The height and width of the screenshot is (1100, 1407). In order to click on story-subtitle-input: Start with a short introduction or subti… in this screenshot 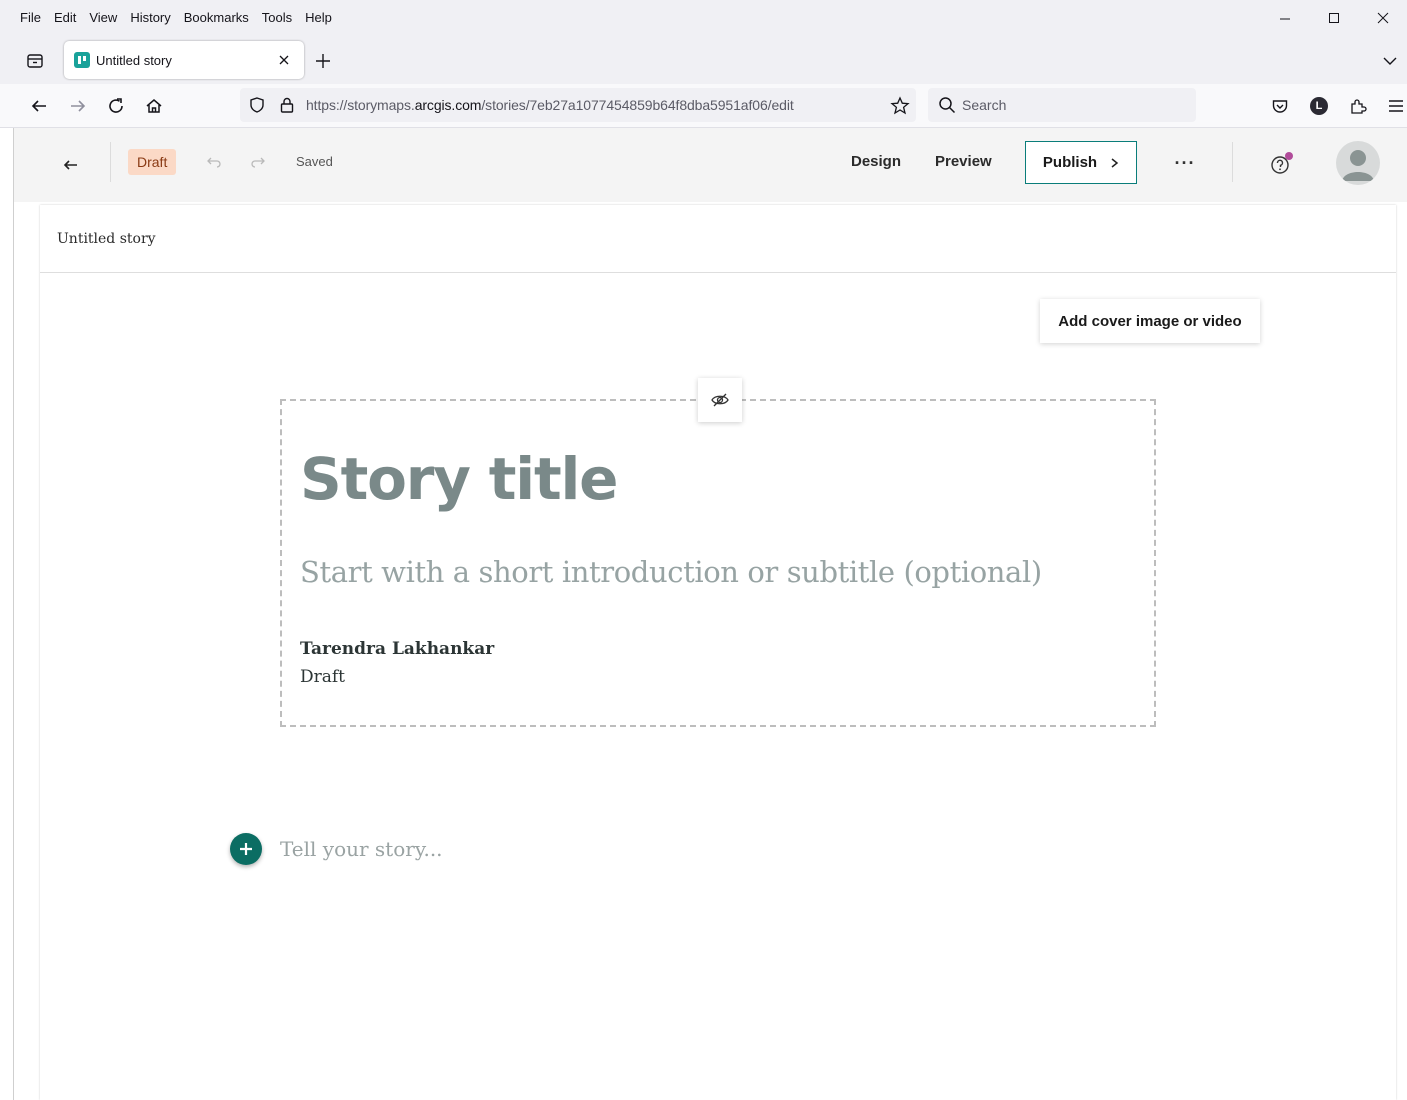, I will do `click(671, 572)`.